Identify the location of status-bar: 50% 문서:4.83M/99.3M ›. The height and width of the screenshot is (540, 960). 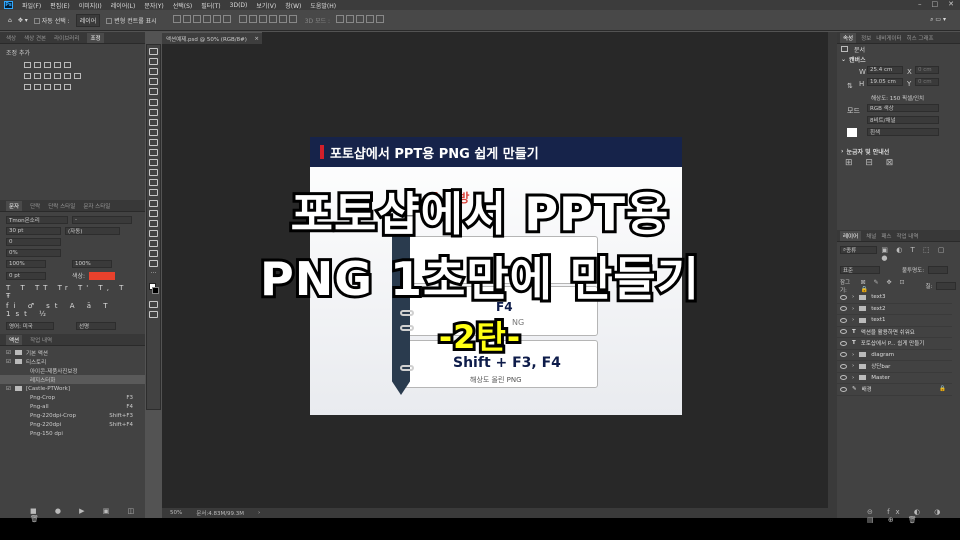
(495, 513).